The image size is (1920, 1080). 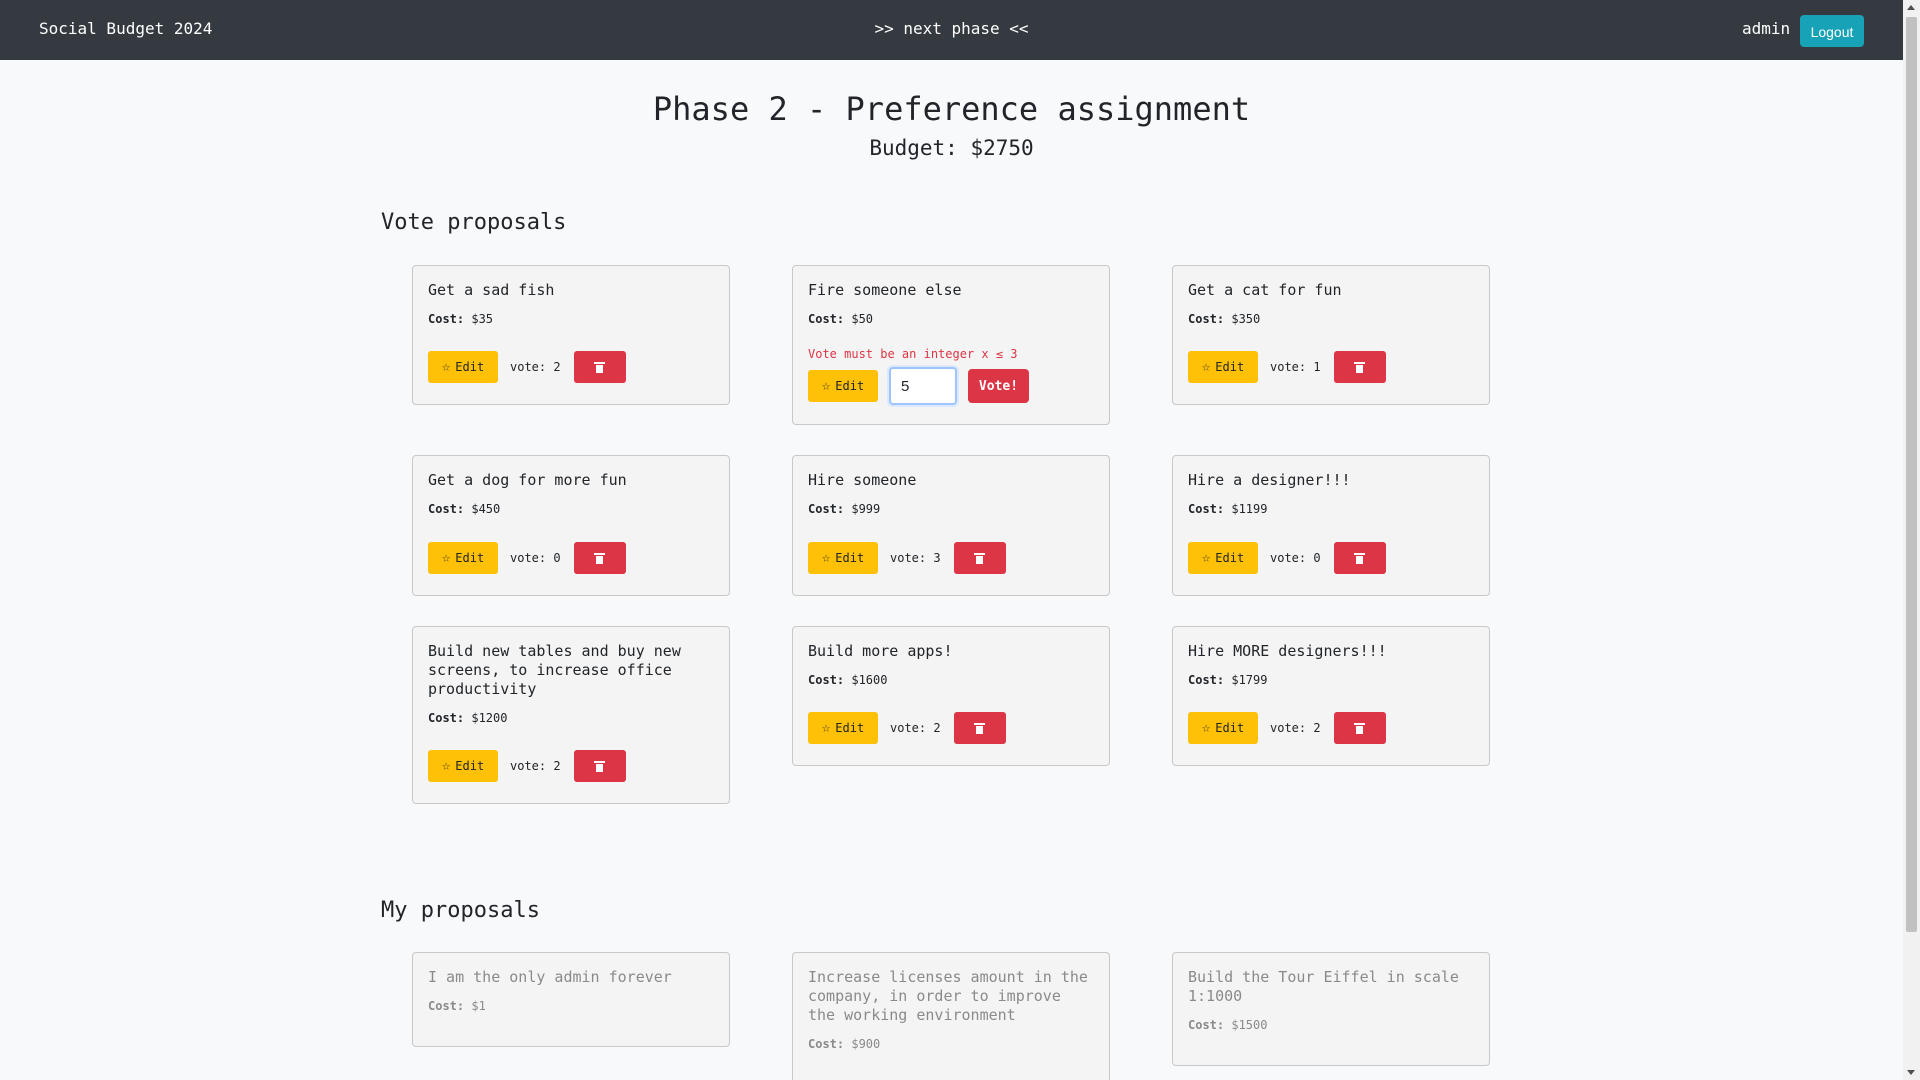 What do you see at coordinates (915, 558) in the screenshot?
I see `vote-count: vote: 3` at bounding box center [915, 558].